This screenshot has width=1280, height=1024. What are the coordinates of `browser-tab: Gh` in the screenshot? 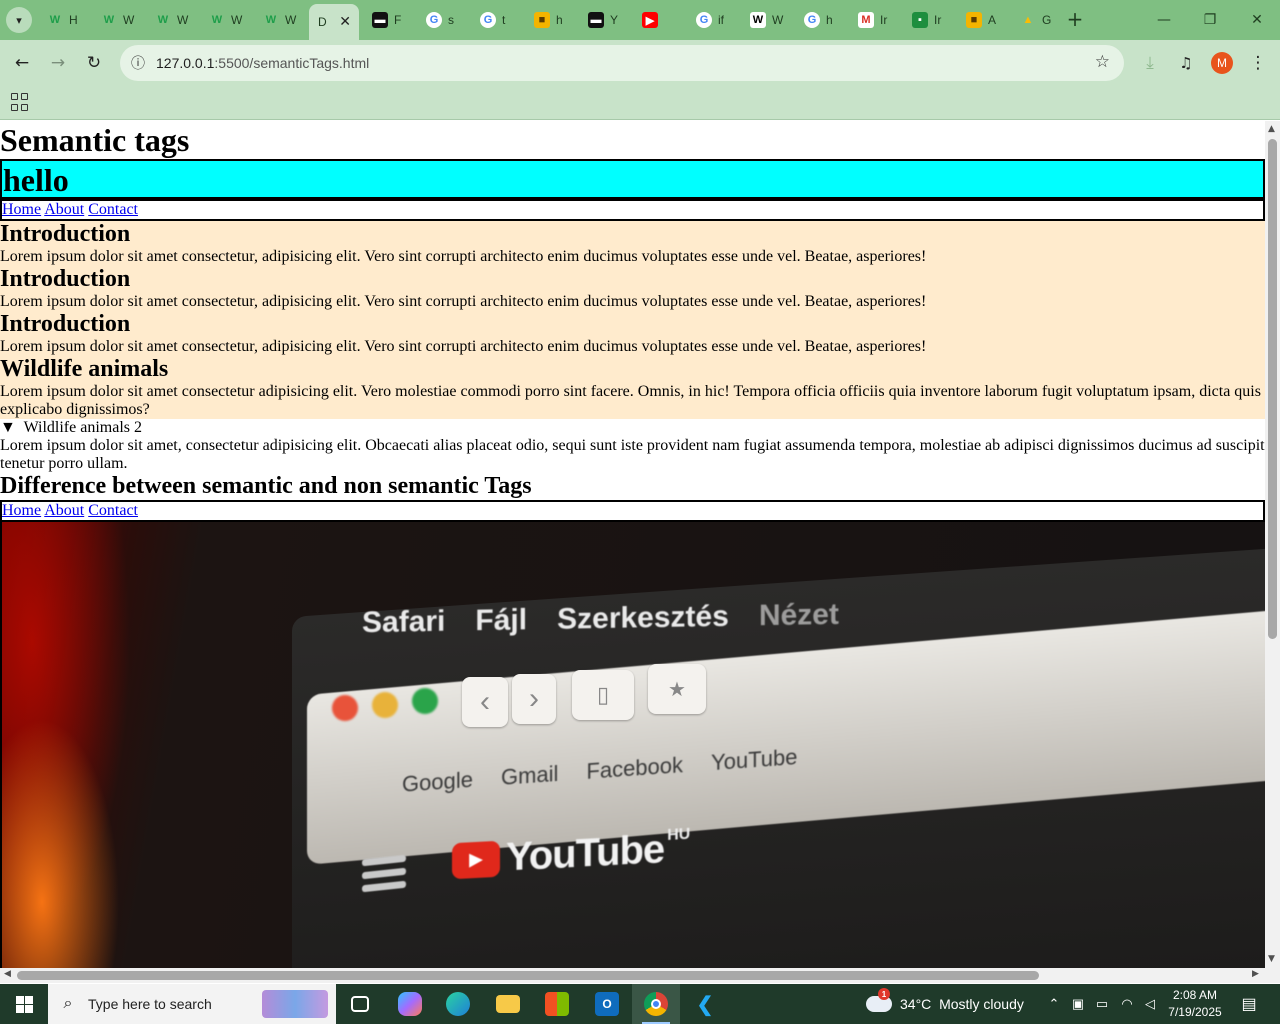 It's located at (821, 20).